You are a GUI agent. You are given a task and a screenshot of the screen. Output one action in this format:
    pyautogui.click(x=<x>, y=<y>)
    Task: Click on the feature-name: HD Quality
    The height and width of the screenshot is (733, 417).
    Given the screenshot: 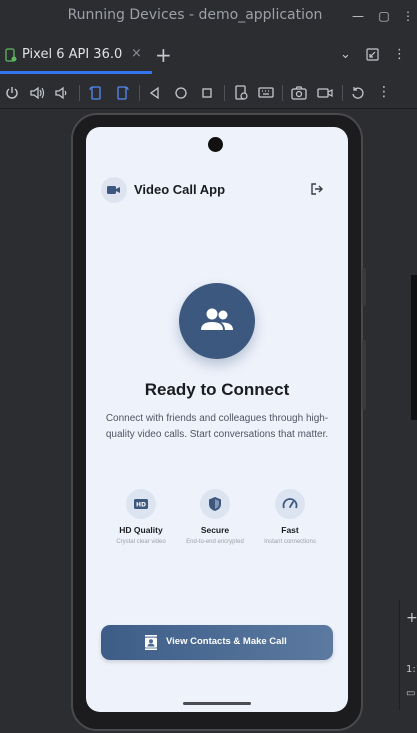 What is the action you would take?
    pyautogui.click(x=141, y=530)
    